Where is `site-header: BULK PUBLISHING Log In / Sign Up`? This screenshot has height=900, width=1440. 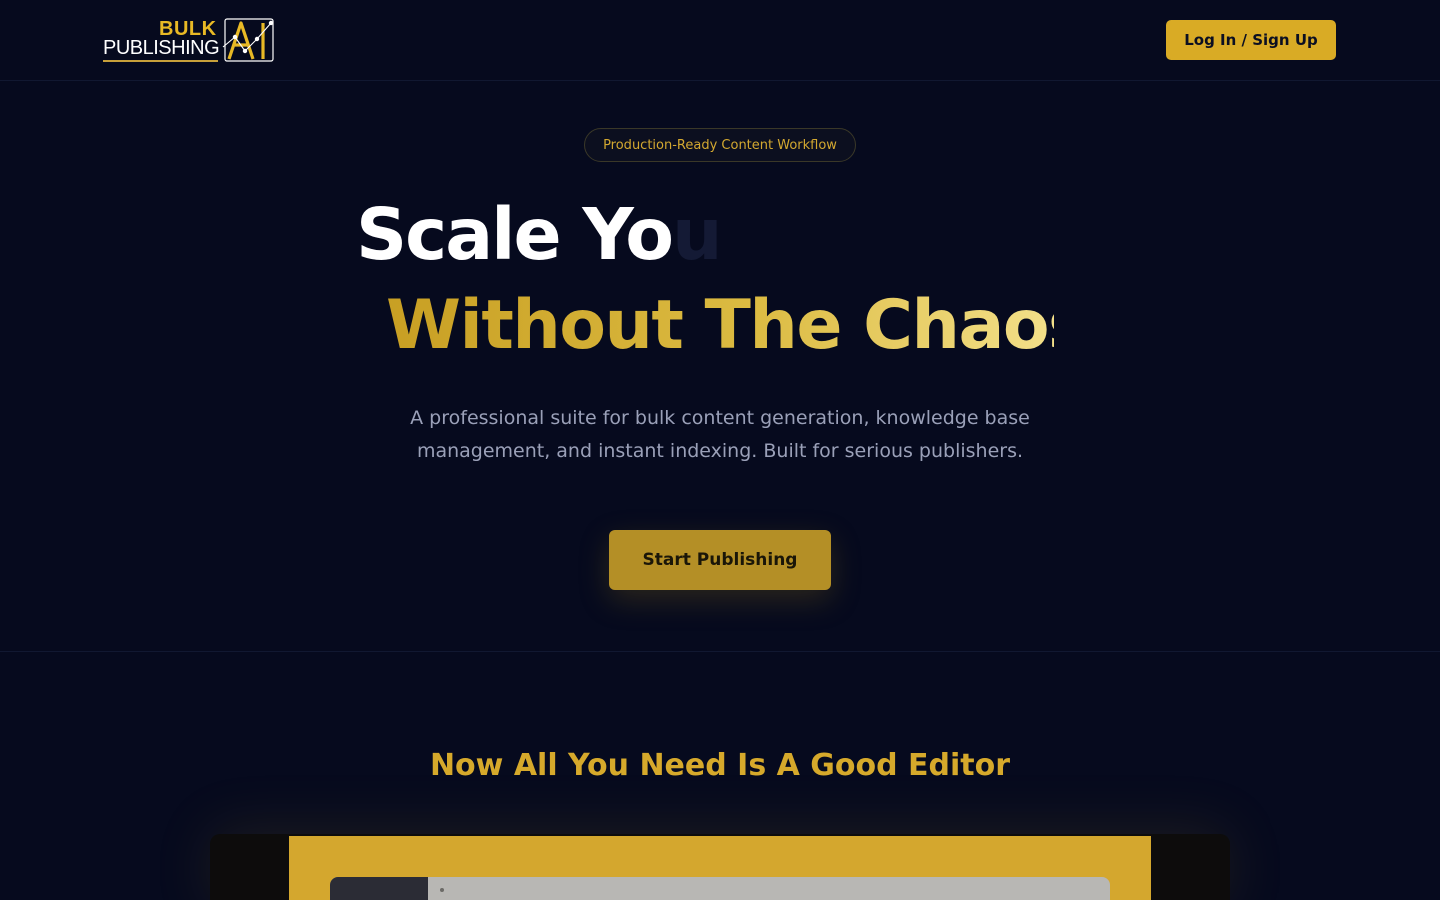 site-header: BULK PUBLISHING Log In / Sign Up is located at coordinates (720, 40).